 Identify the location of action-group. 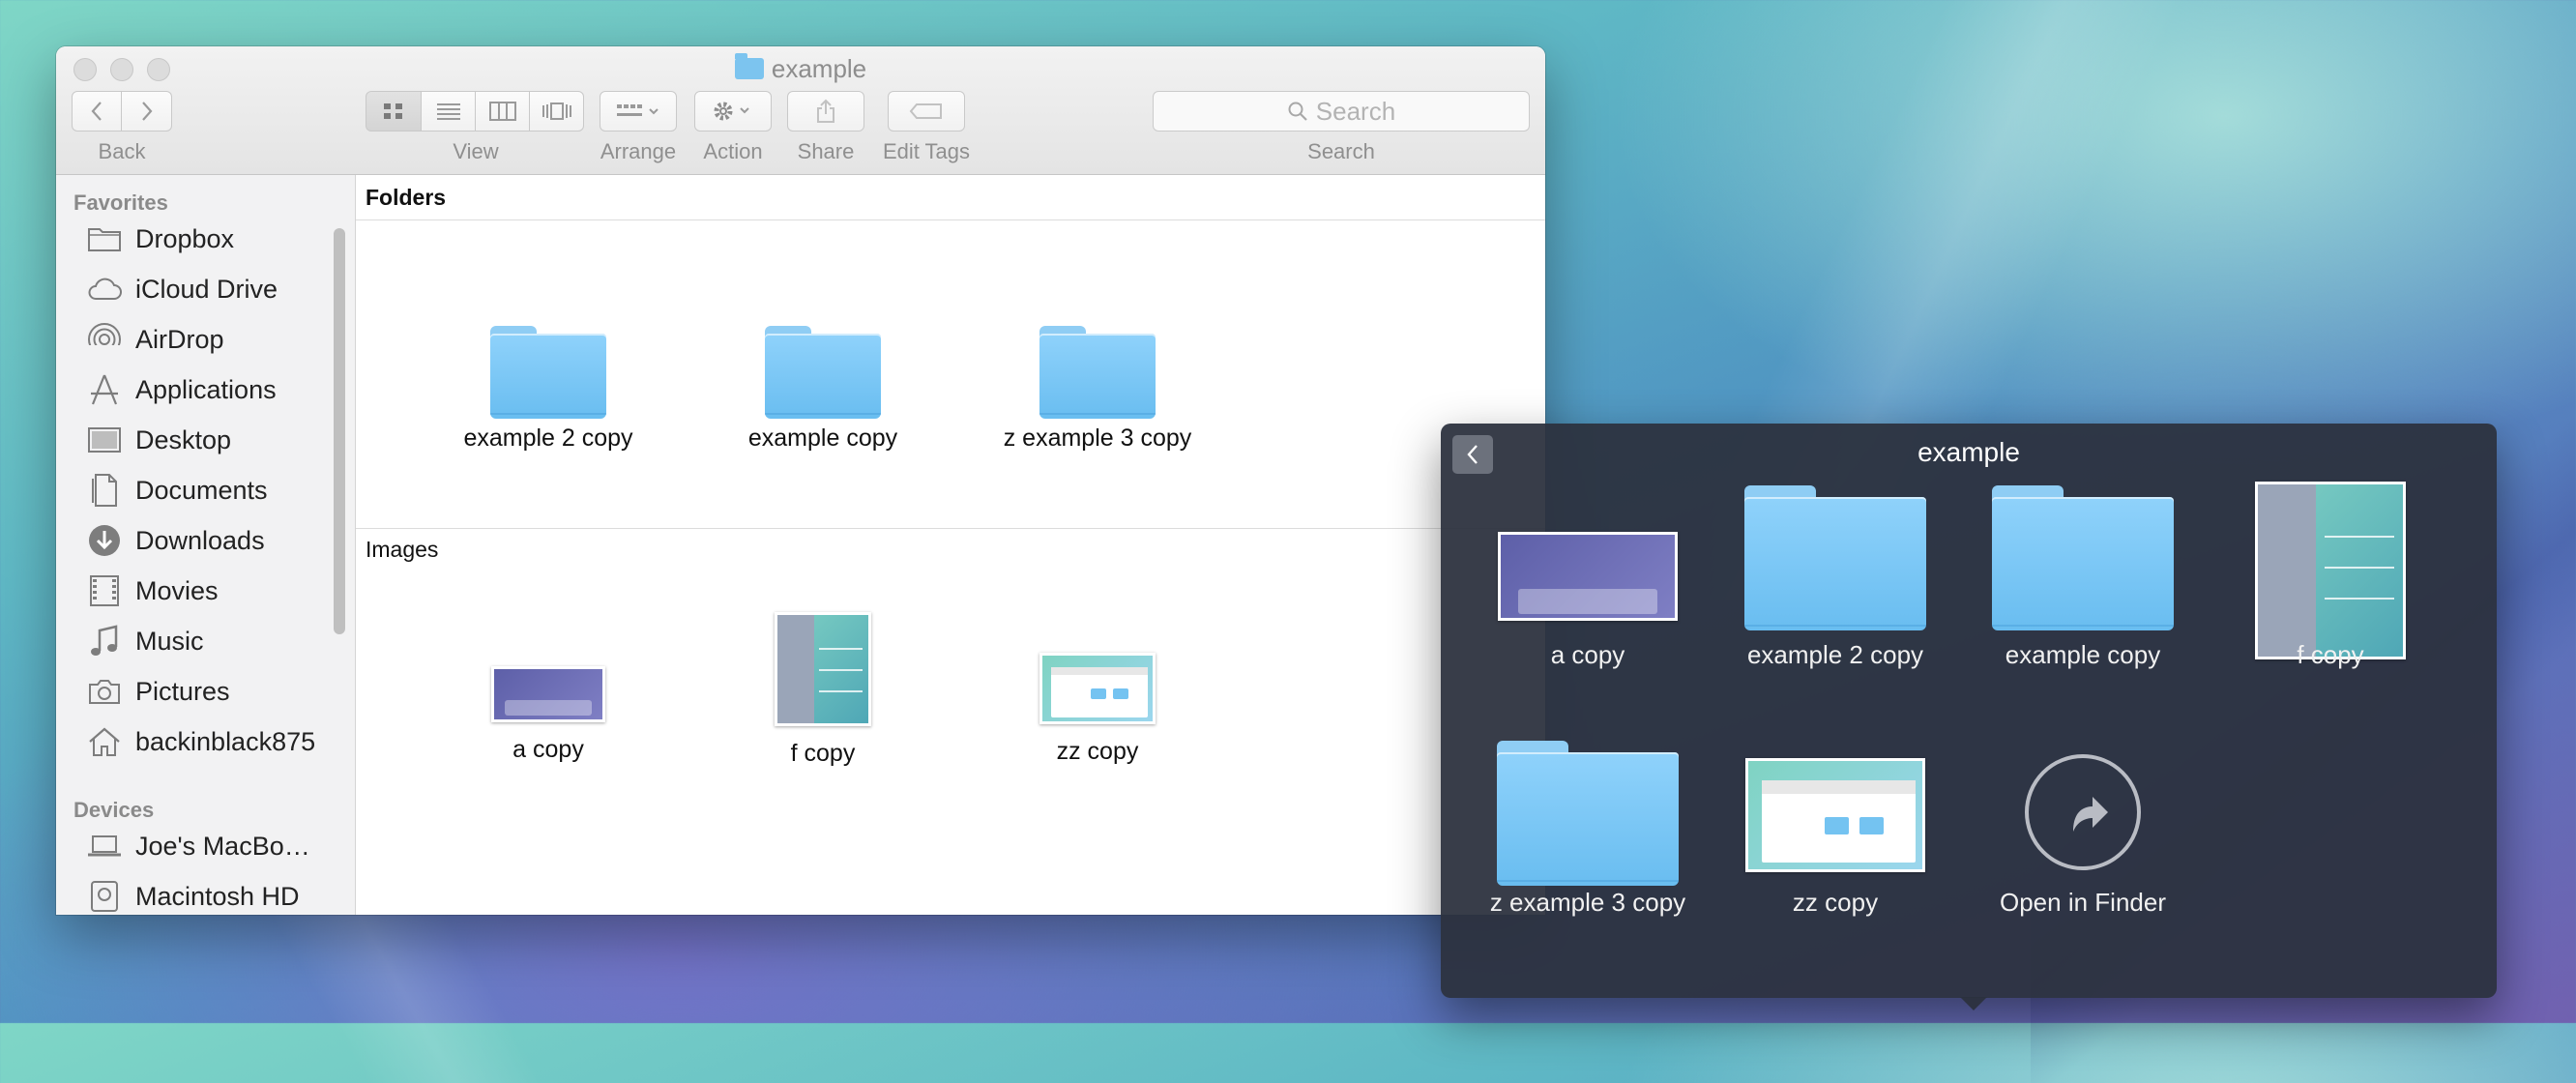
(733, 111).